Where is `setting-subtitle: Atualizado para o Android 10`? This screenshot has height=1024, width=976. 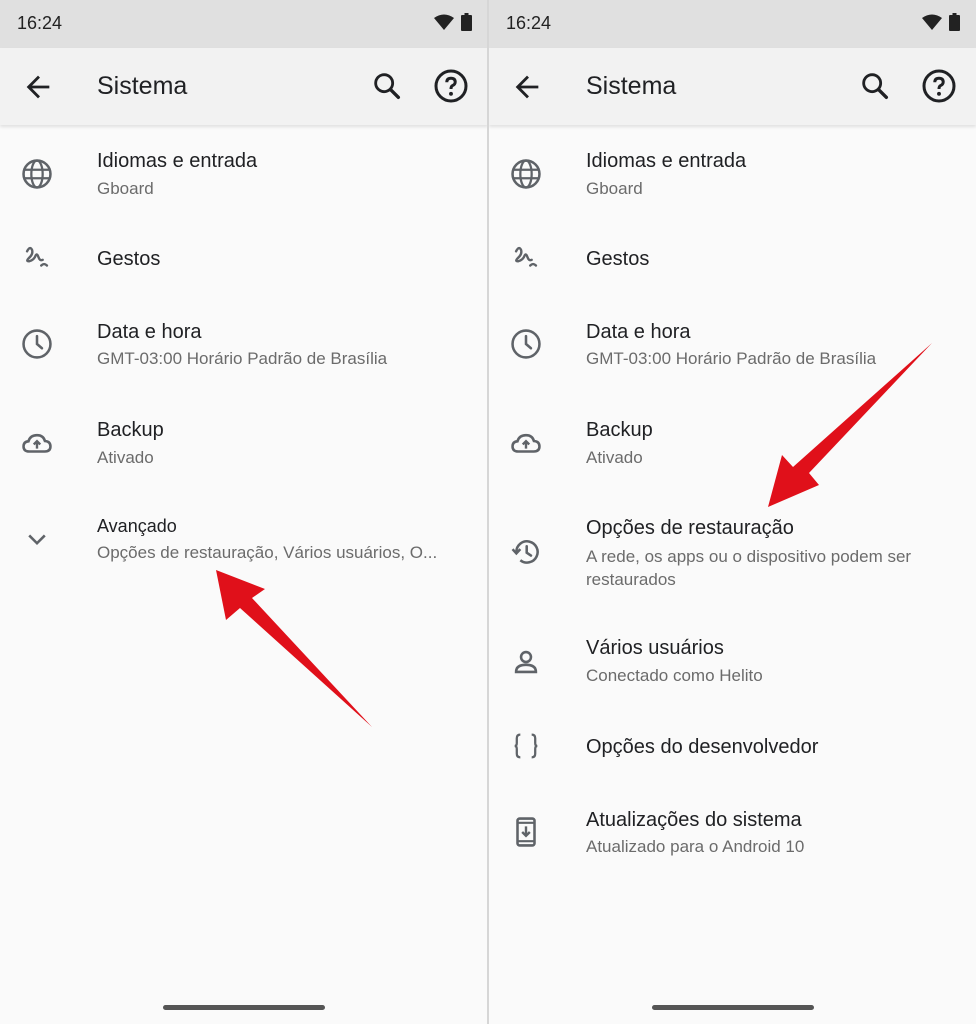
setting-subtitle: Atualizado para o Android 10 is located at coordinates (695, 846).